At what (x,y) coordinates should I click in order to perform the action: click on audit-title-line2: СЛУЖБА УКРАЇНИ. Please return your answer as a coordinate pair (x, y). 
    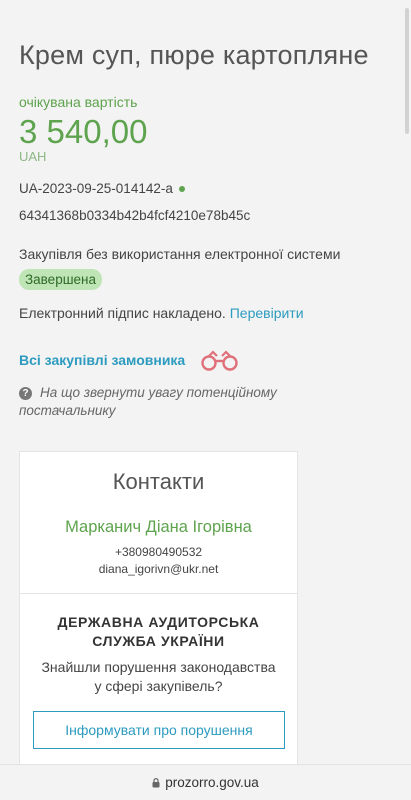
    Looking at the image, I should click on (158, 641).